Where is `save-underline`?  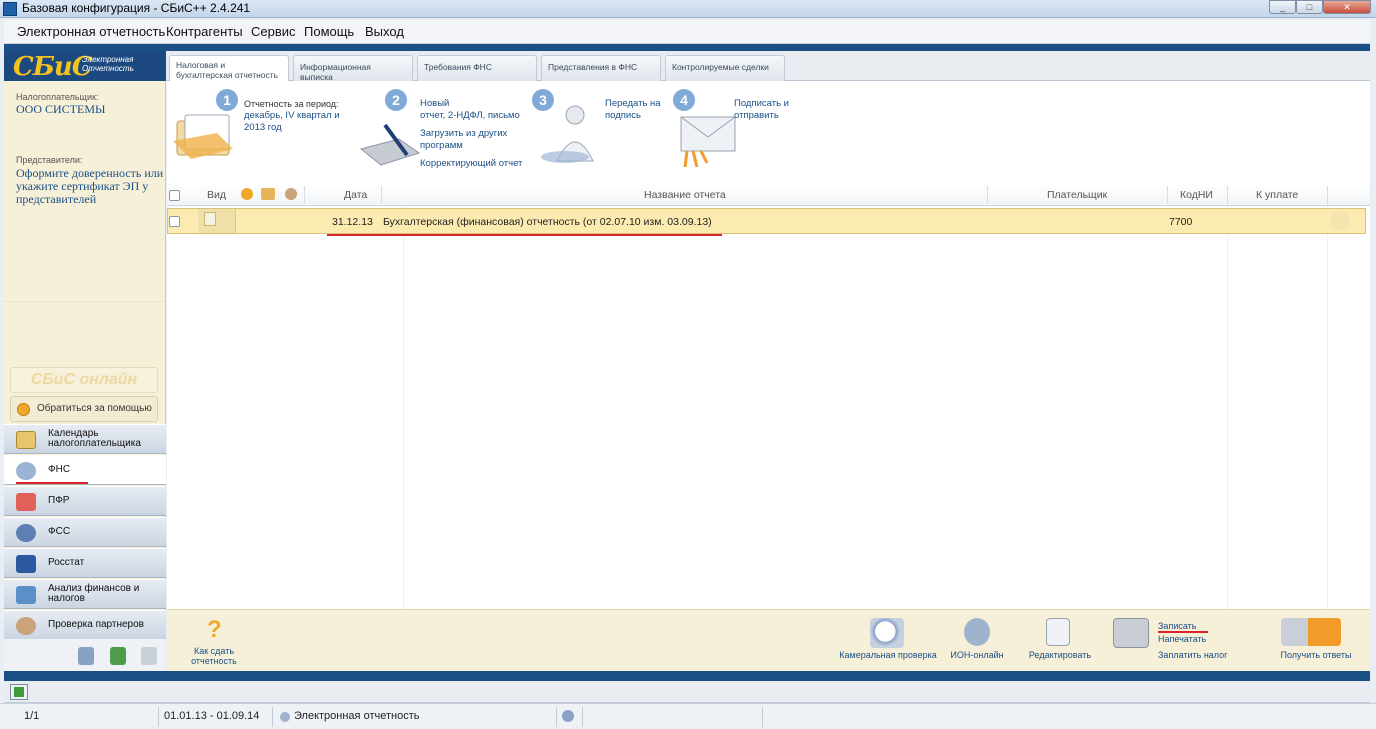
save-underline is located at coordinates (1183, 632).